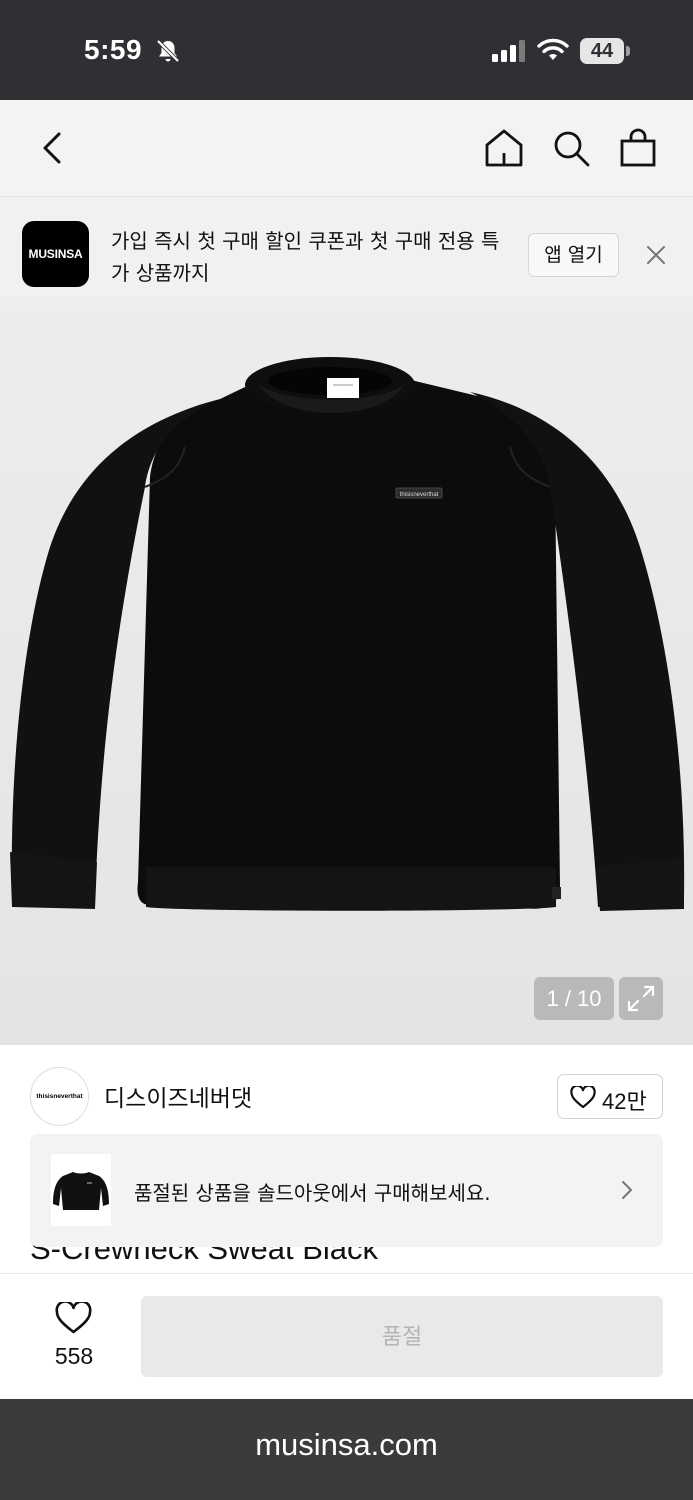  I want to click on brand-name: 디스이즈네버댓, so click(178, 1096).